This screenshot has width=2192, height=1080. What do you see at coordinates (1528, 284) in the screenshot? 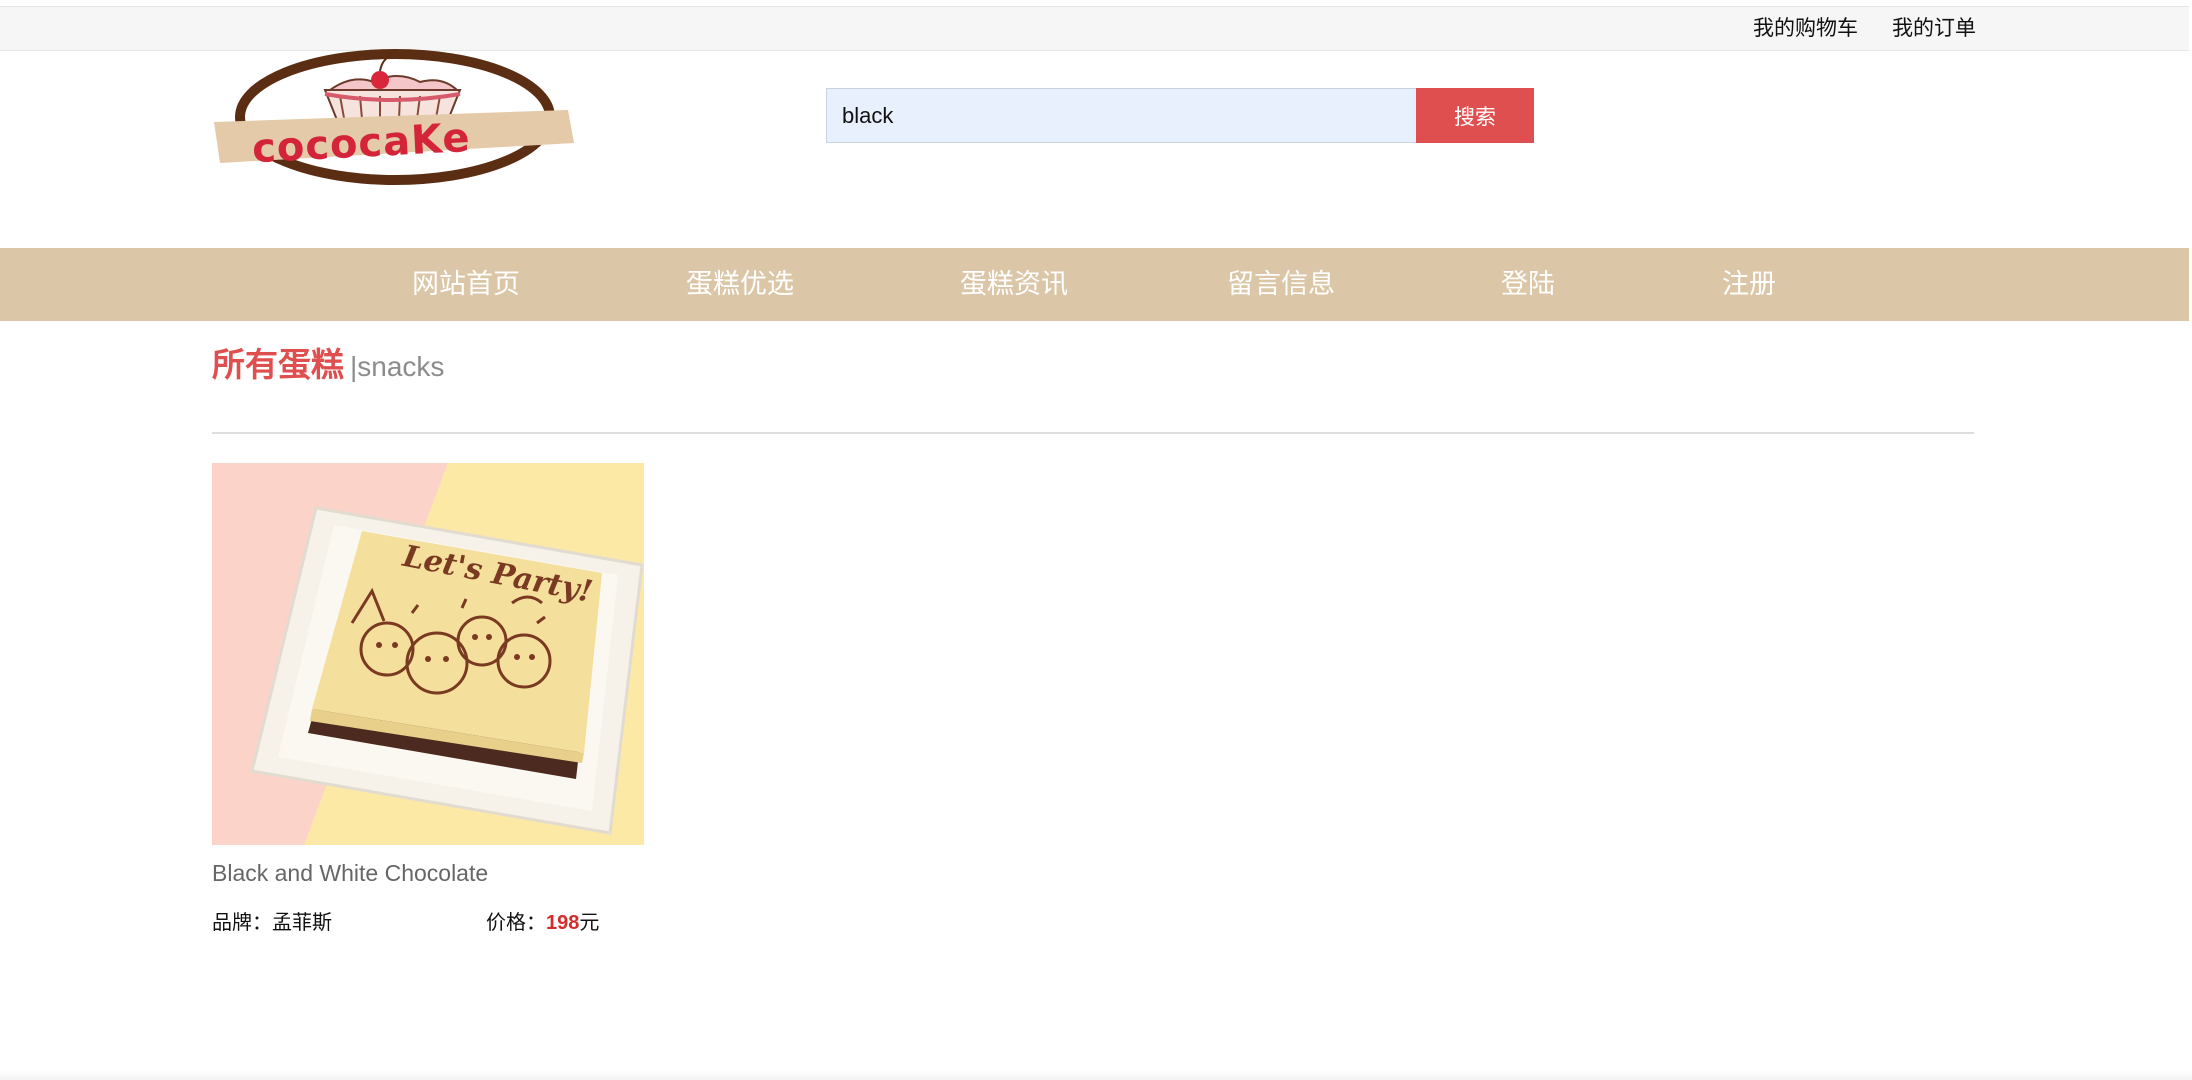
I see `nav-item-login: 登陆` at bounding box center [1528, 284].